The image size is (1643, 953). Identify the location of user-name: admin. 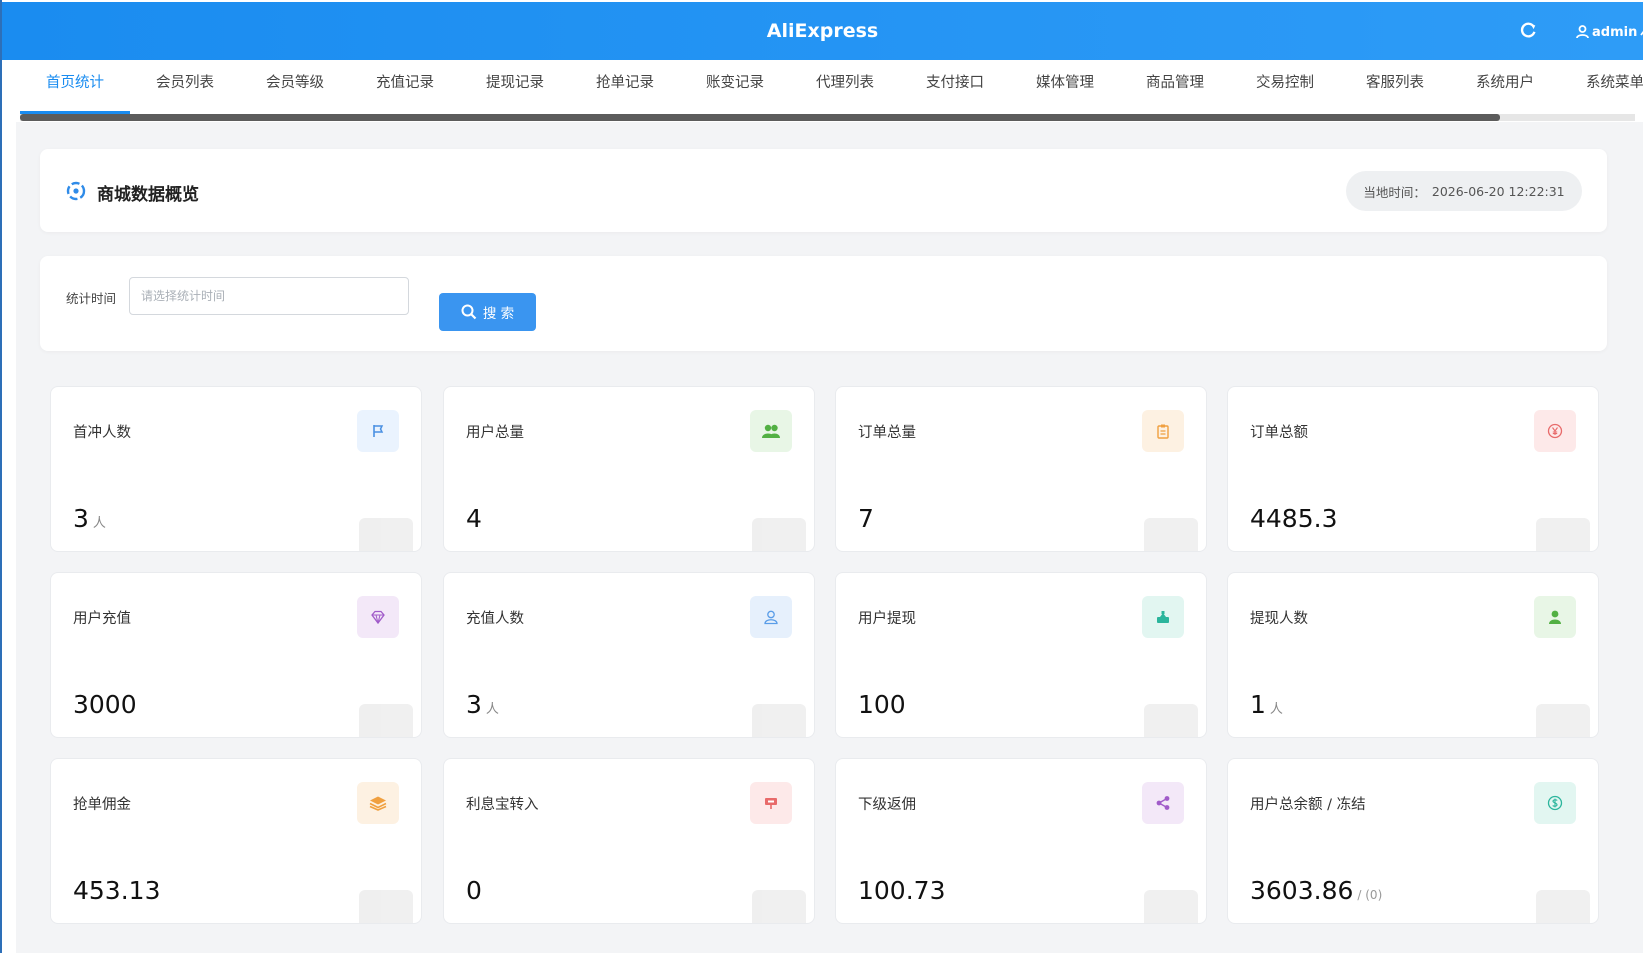
(1615, 32).